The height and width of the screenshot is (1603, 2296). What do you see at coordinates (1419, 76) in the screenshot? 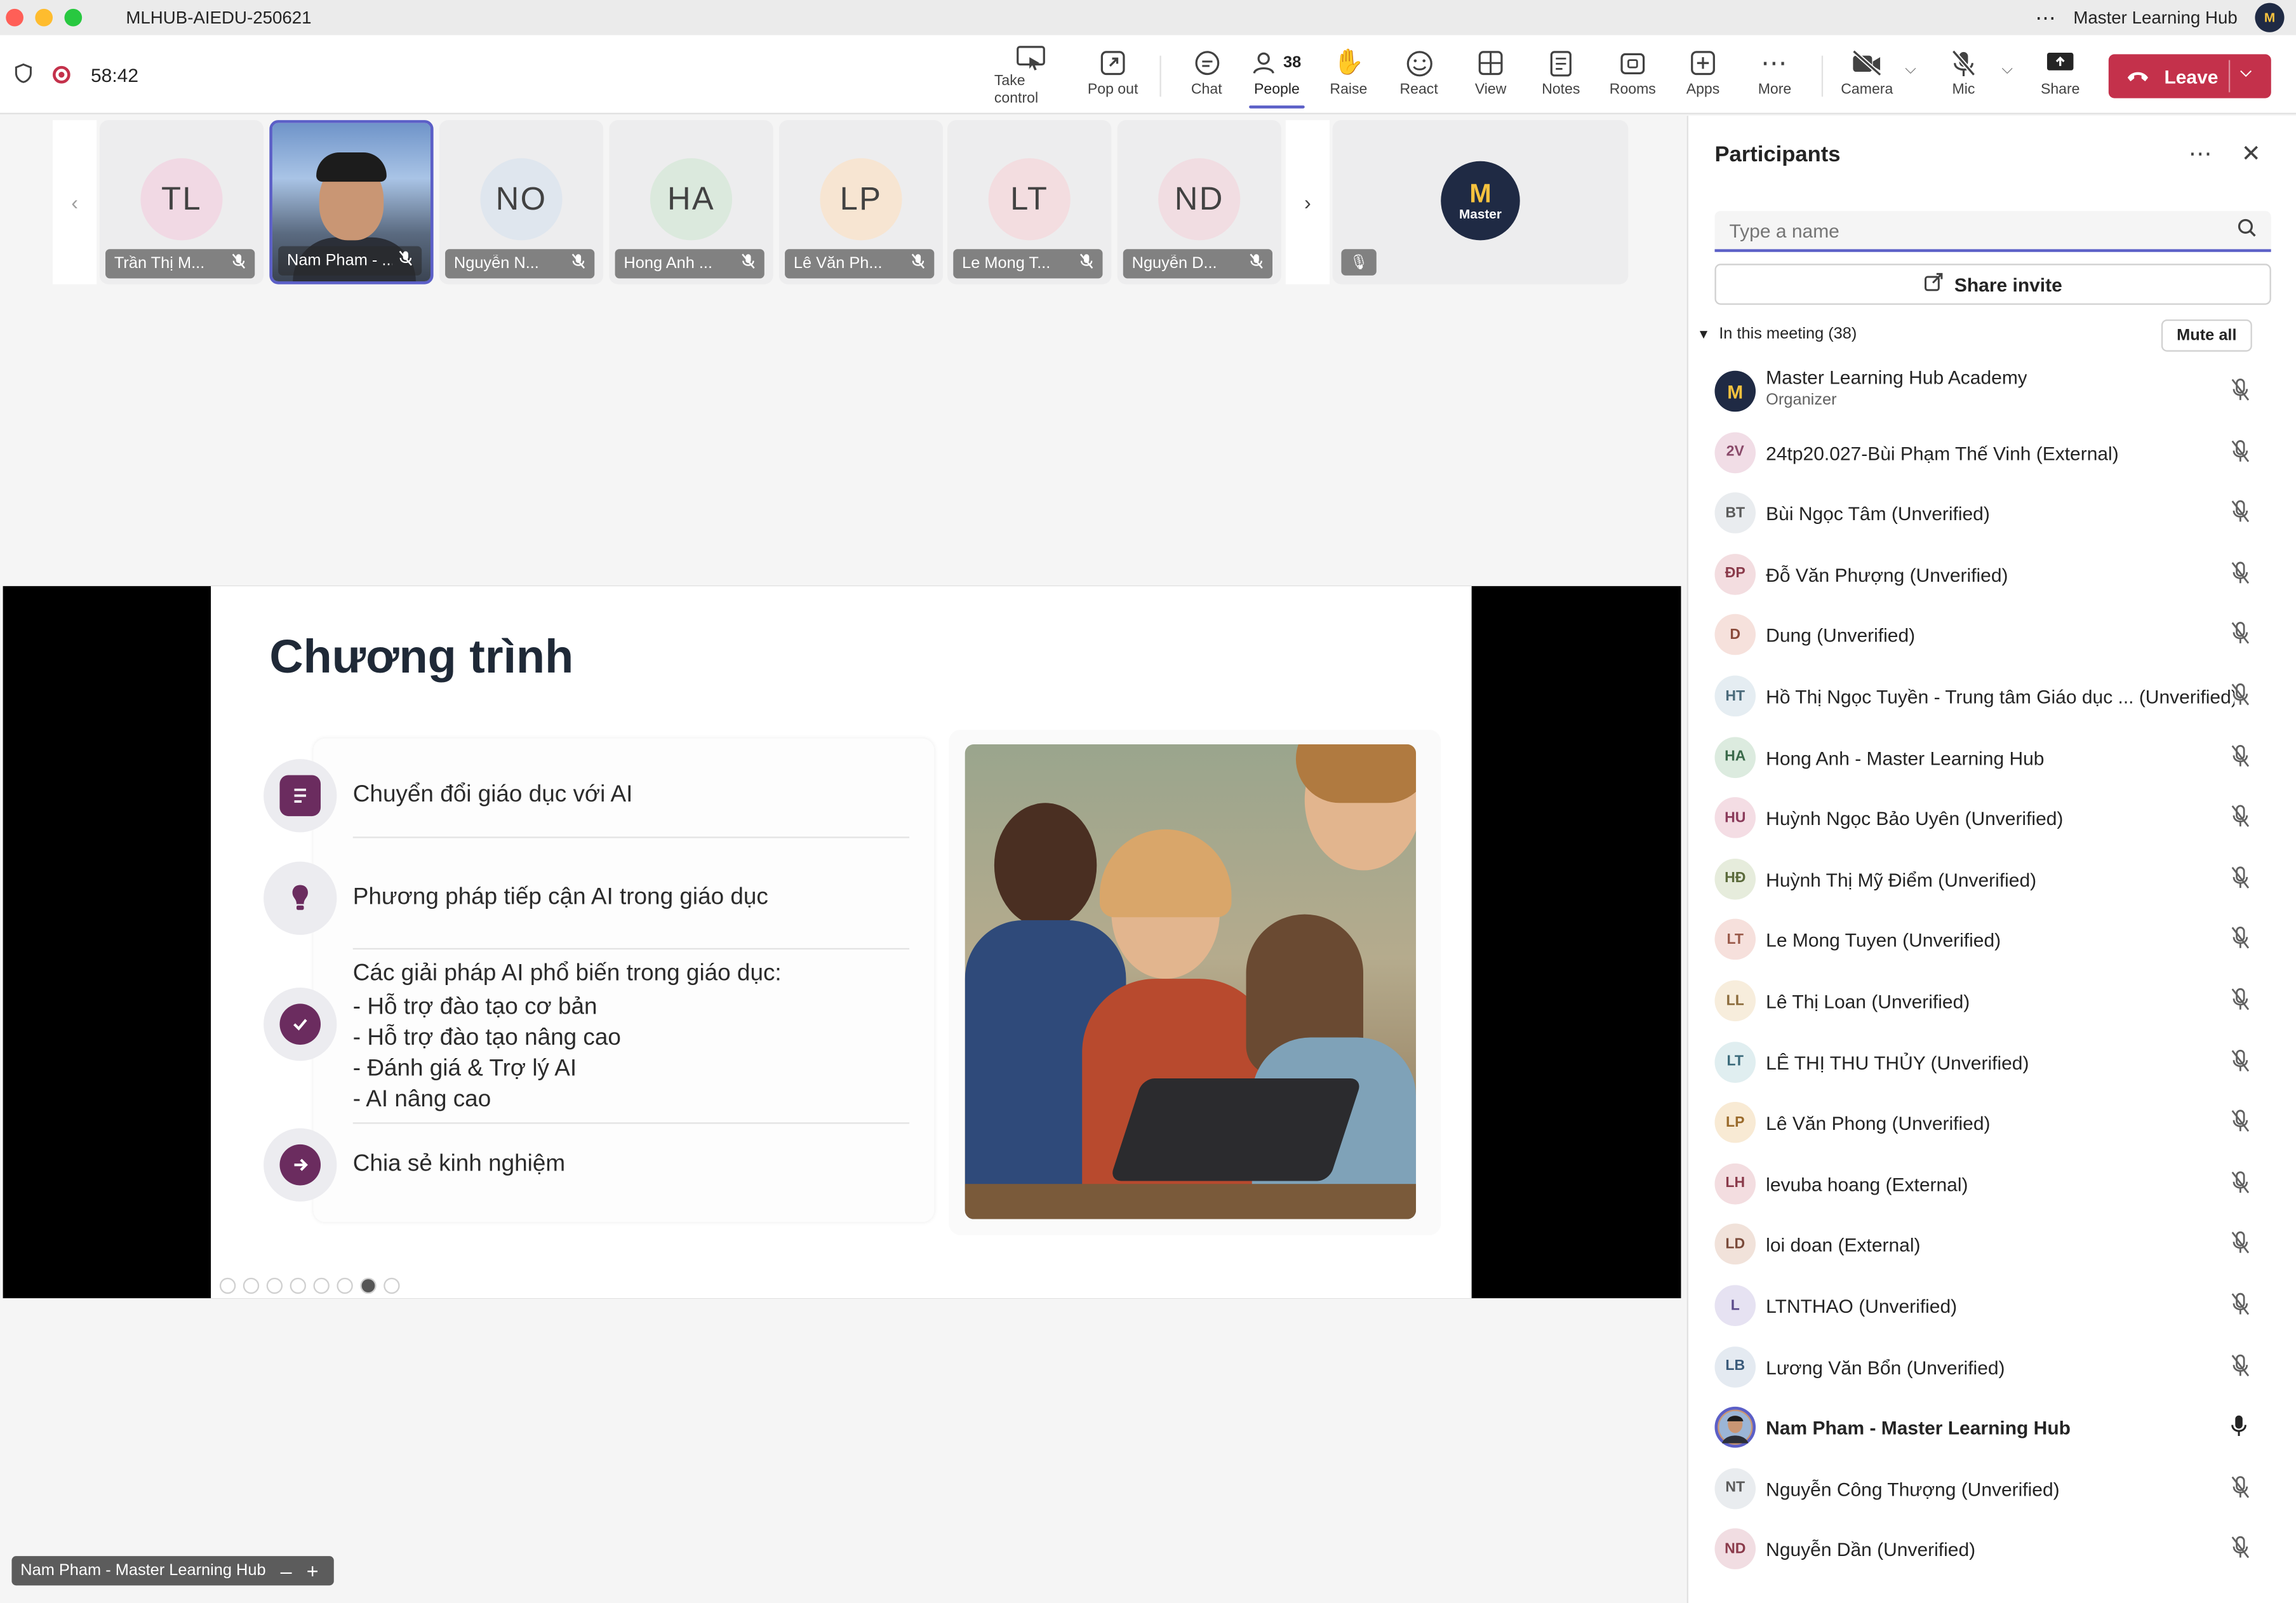
I see `react-button: React` at bounding box center [1419, 76].